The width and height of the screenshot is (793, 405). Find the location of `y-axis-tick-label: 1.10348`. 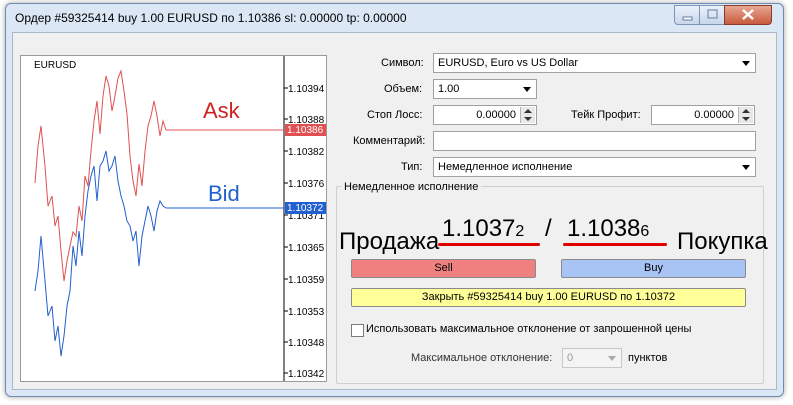

y-axis-tick-label: 1.10348 is located at coordinates (306, 343).